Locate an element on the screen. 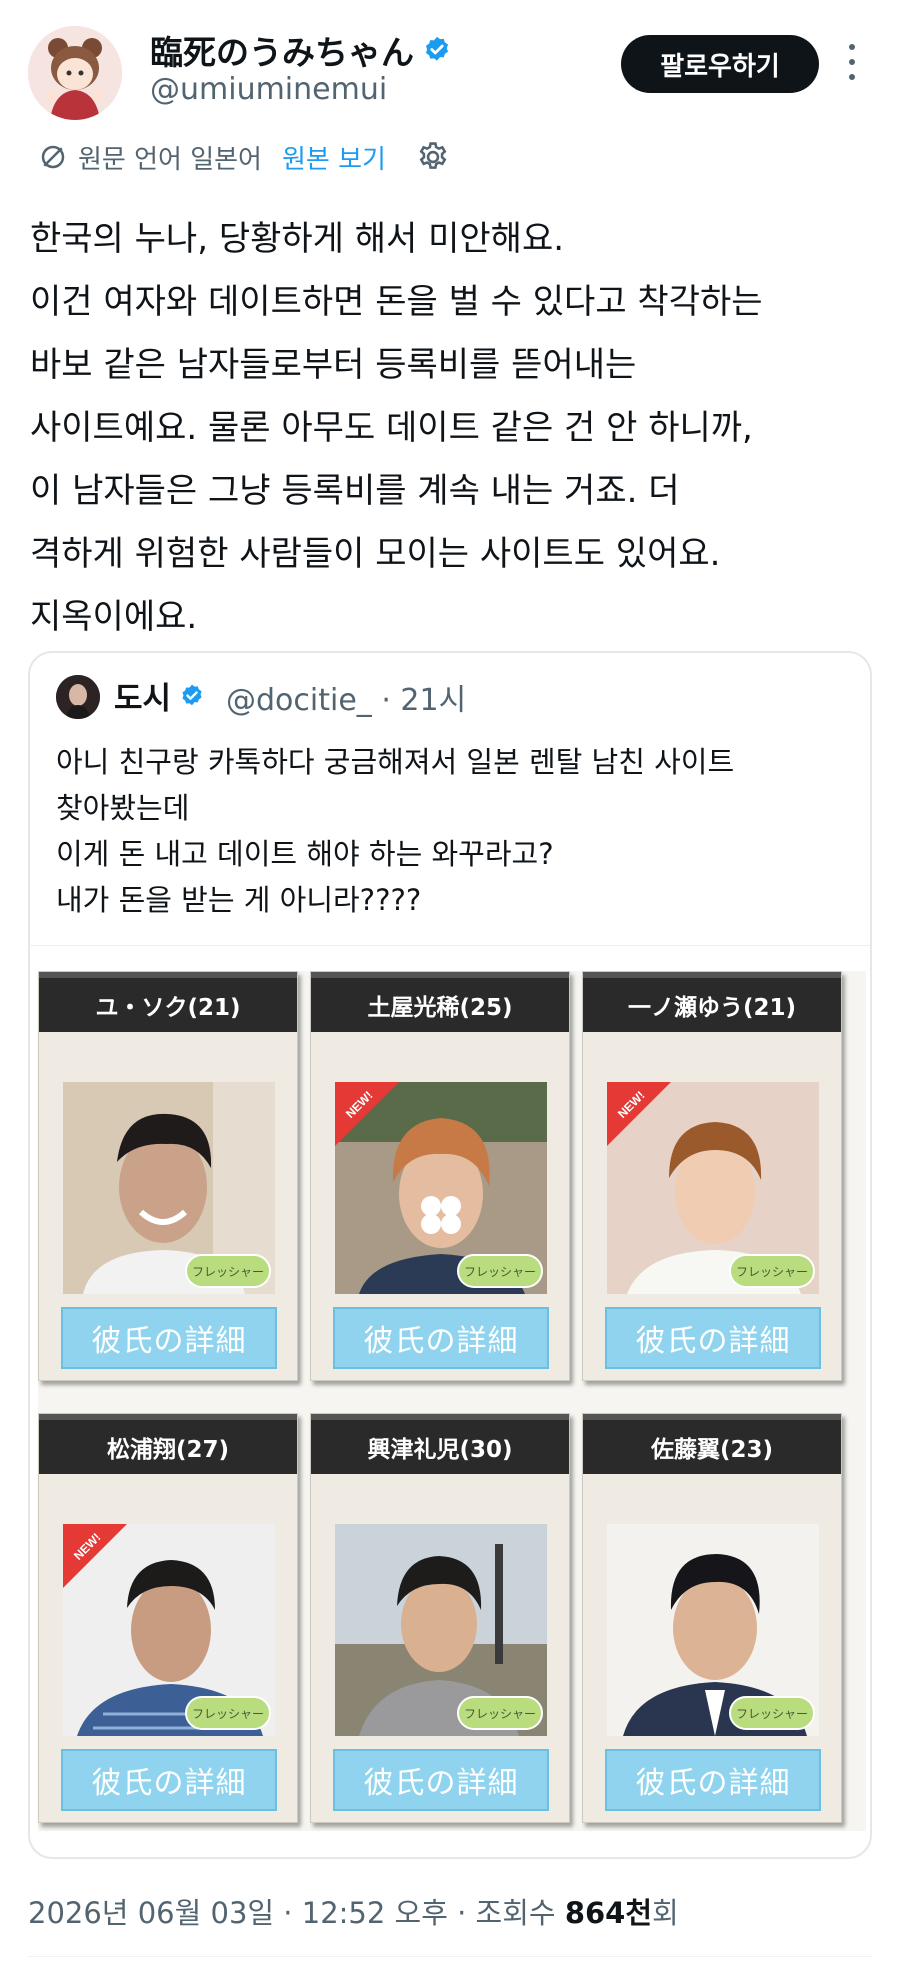  profile-card: 興津礼児(30) フレッシャー 彼氏の詳細 is located at coordinates (440, 1618).